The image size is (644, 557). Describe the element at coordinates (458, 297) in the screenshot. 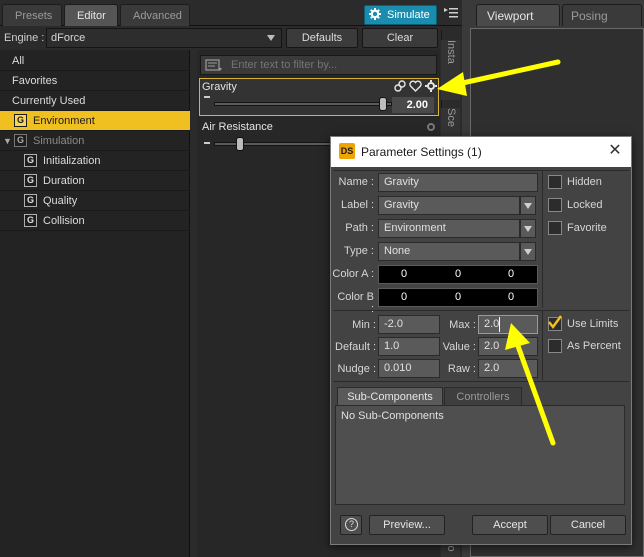

I see `color-b-field: 0 0 0` at that location.